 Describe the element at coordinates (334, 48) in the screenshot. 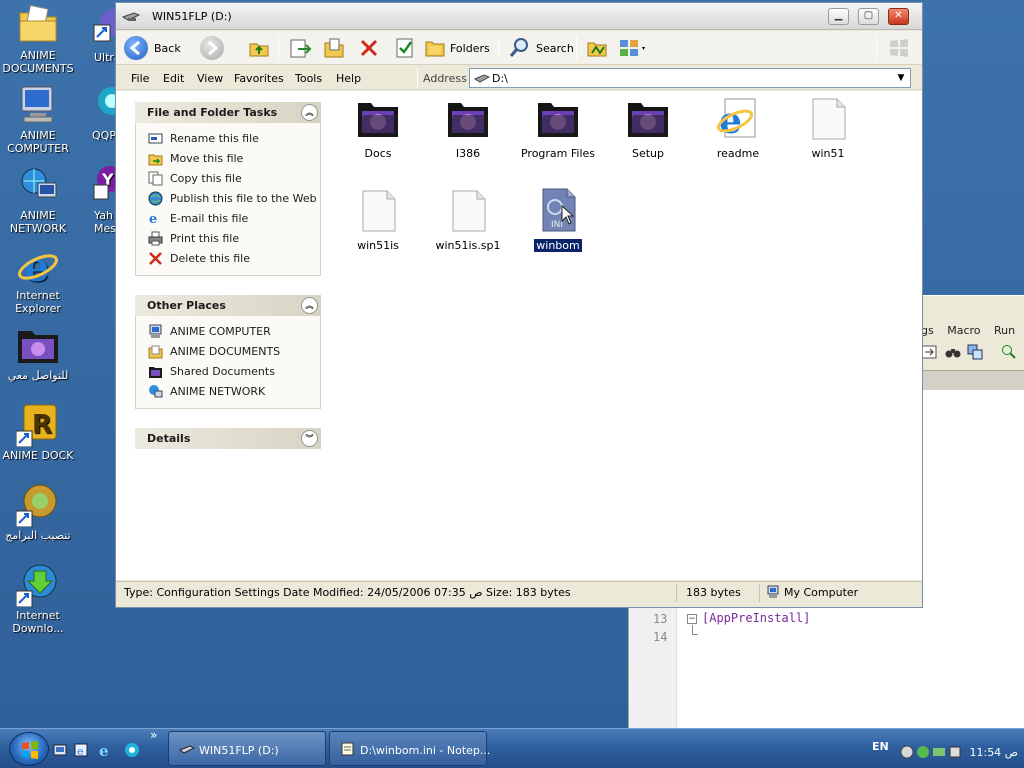

I see `copy-to-button` at that location.